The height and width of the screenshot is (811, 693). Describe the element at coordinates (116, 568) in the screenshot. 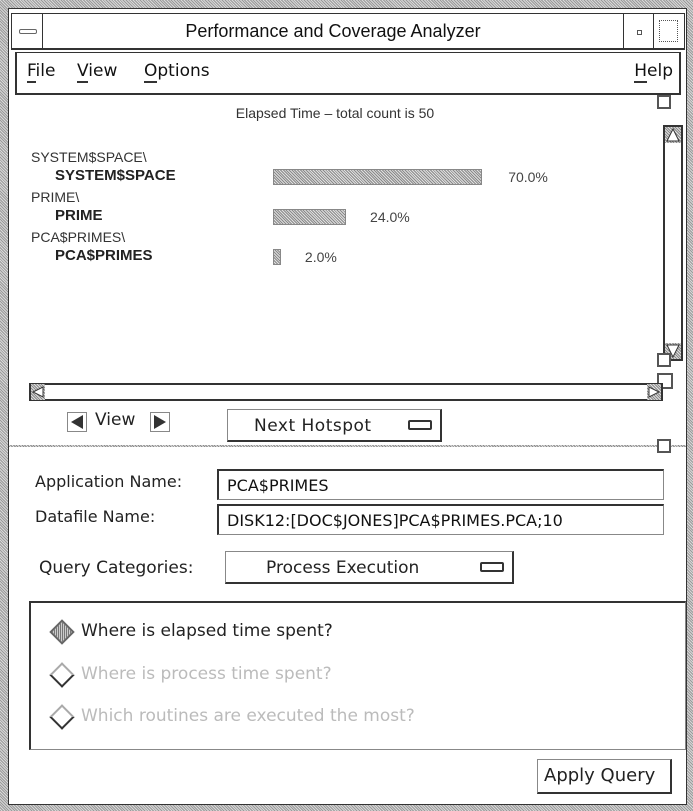

I see `query-categories-label: Query Categories:` at that location.